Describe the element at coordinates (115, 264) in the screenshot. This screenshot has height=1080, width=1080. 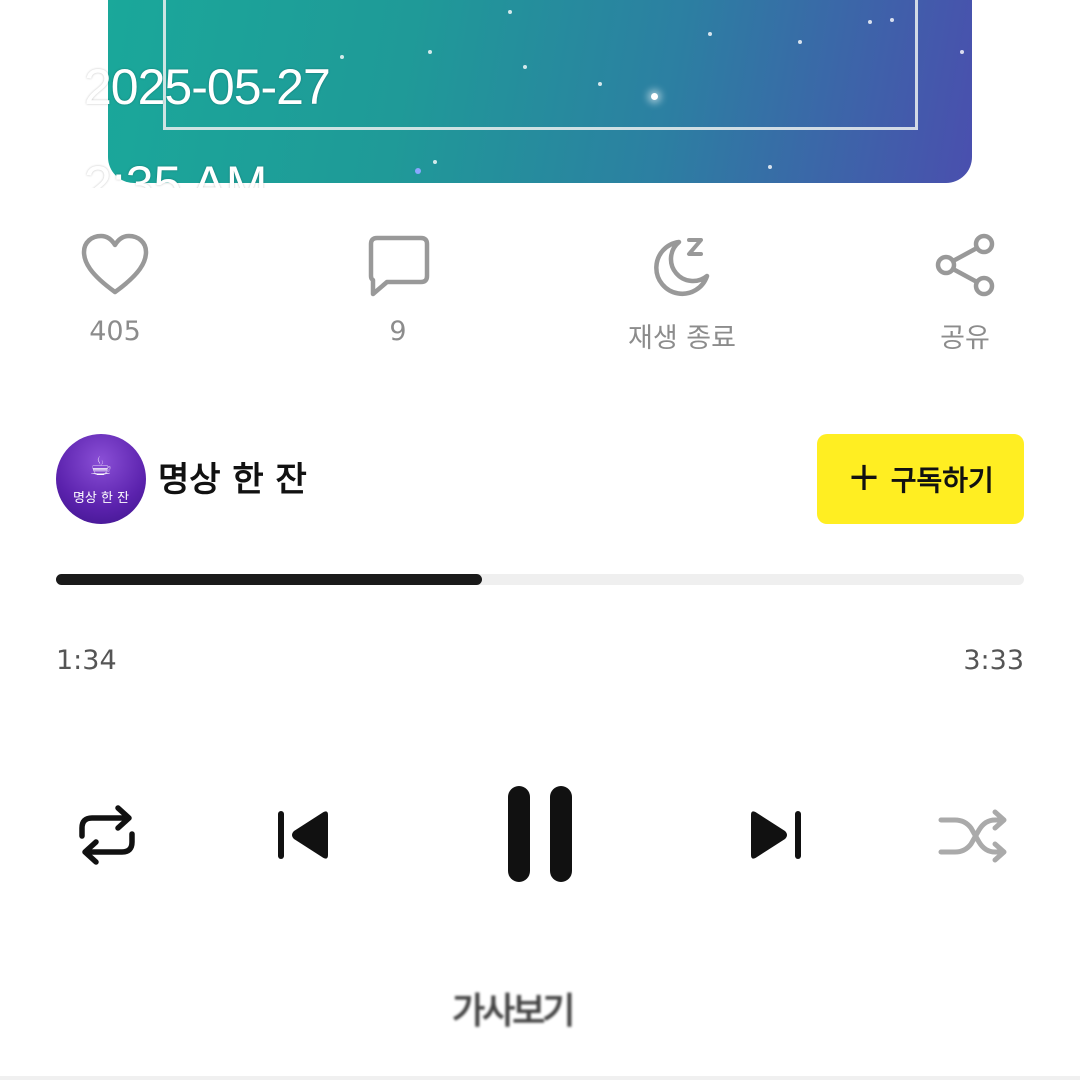
I see `heart-icon` at that location.